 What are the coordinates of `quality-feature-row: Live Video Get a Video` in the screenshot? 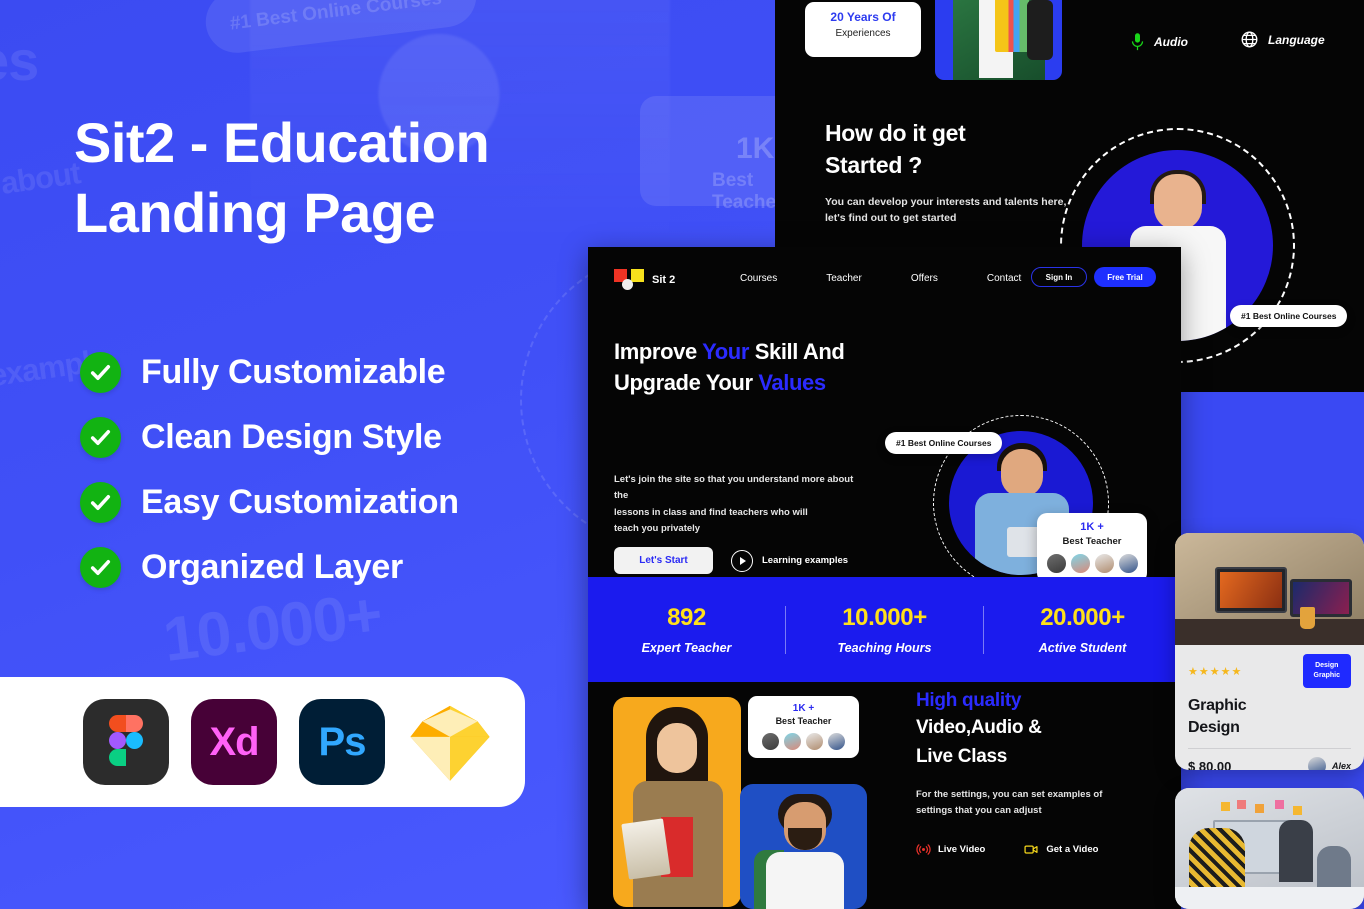 It's located at (1041, 849).